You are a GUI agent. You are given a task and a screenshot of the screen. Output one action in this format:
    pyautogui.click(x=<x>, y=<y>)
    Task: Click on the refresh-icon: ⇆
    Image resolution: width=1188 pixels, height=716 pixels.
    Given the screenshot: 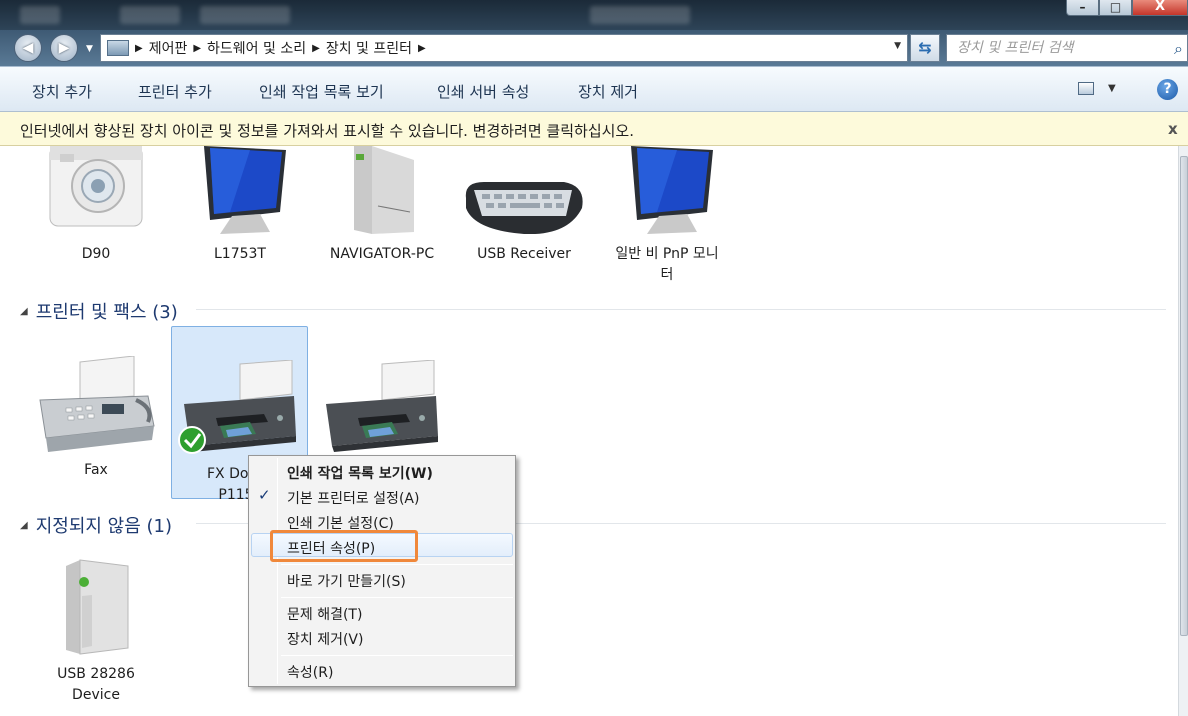 What is the action you would take?
    pyautogui.click(x=925, y=47)
    